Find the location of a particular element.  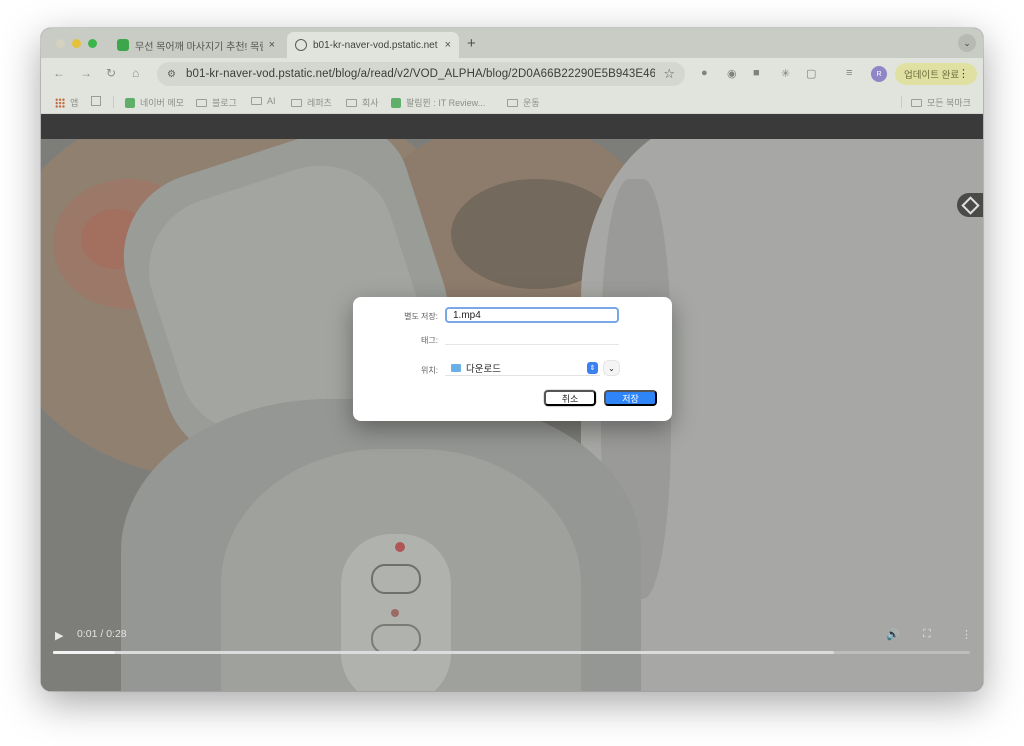

forward-button: → is located at coordinates (86, 73).